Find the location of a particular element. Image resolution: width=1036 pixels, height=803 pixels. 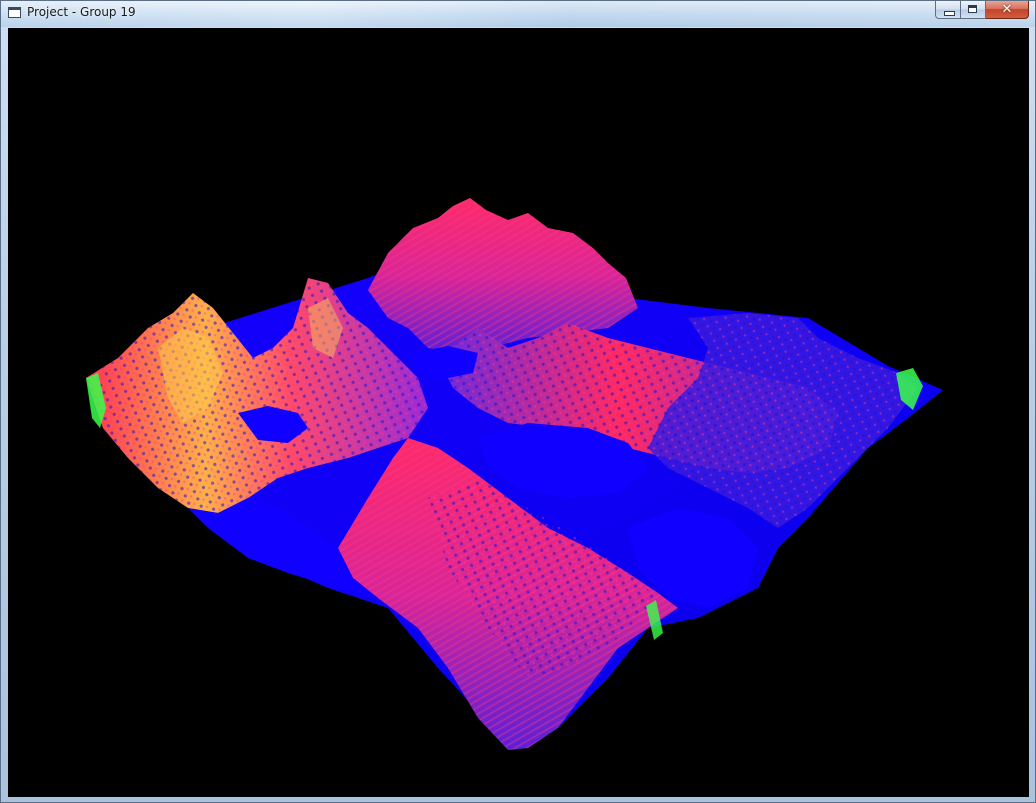

close-button: ✕ is located at coordinates (1007, 10).